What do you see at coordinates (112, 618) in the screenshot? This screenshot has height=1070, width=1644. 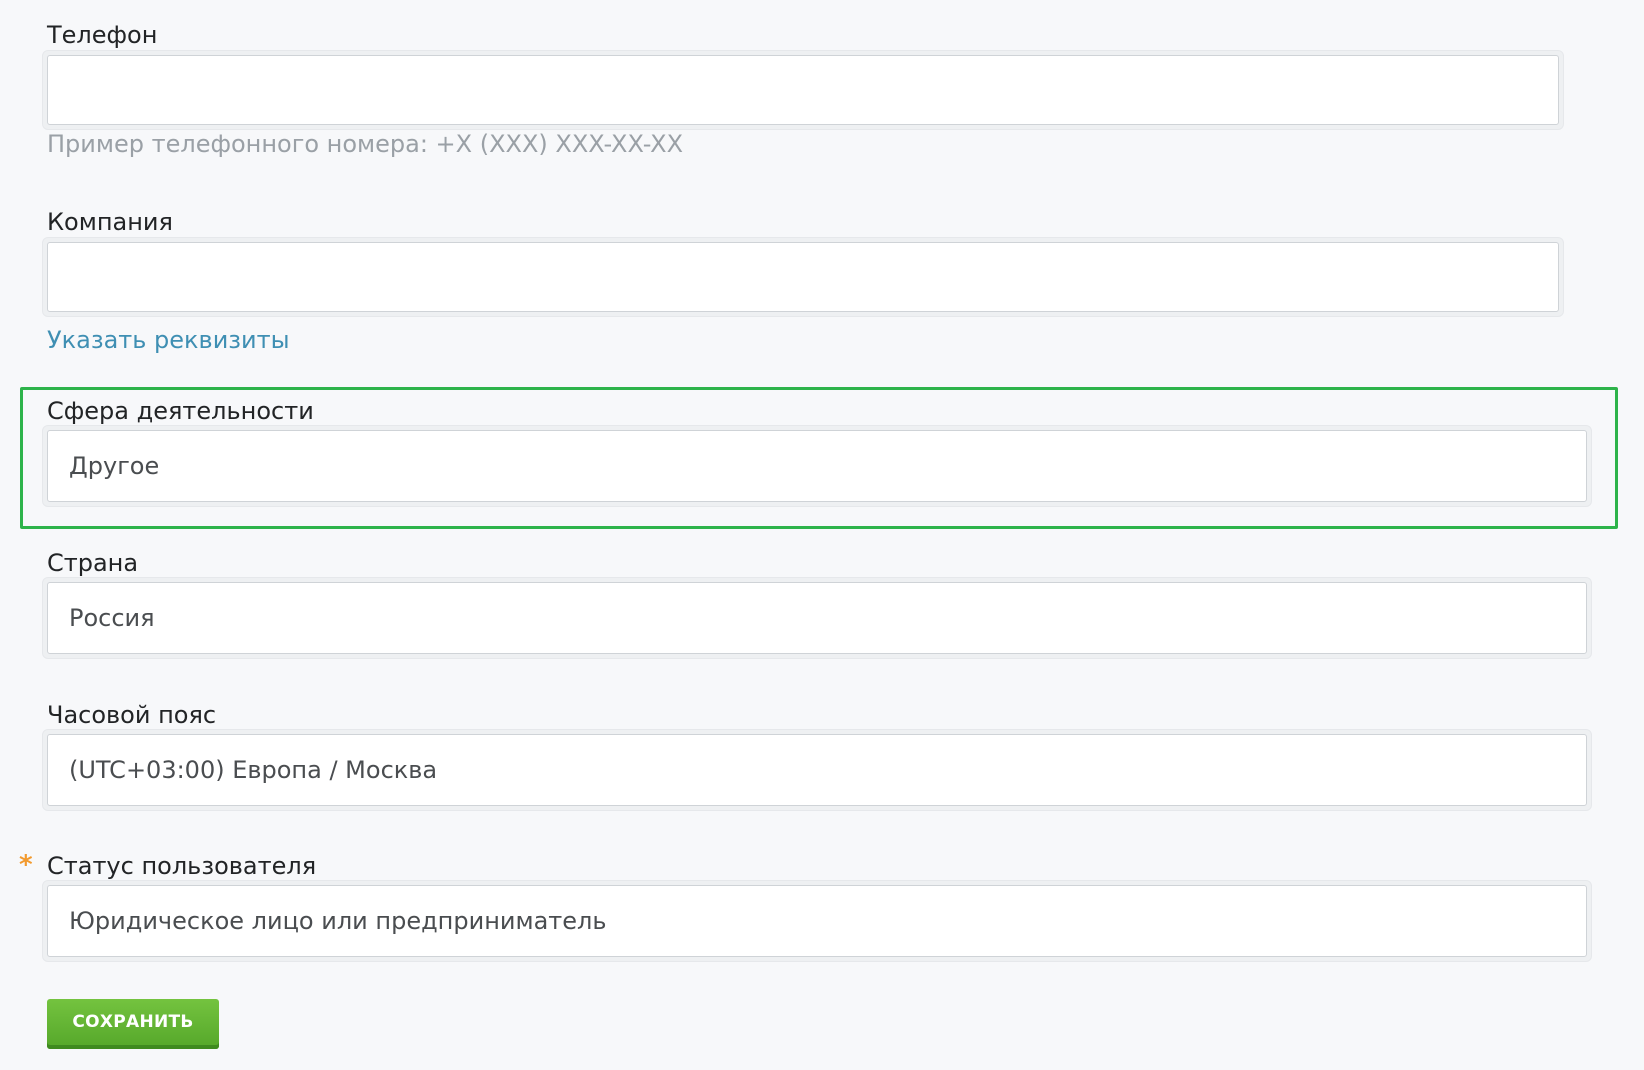 I see `country-value: Россия` at bounding box center [112, 618].